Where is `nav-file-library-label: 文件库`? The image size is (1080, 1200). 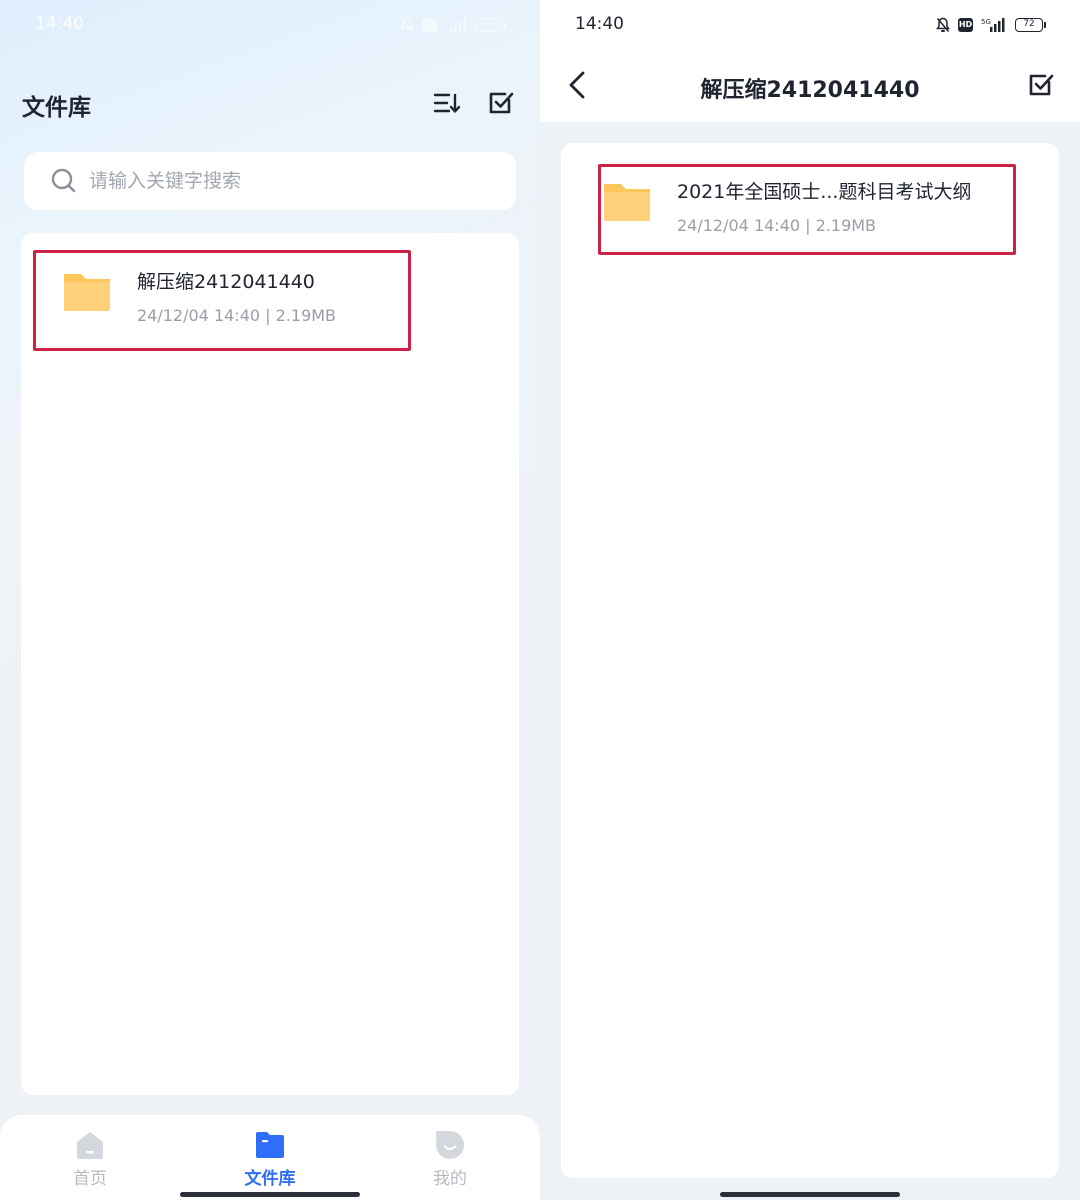
nav-file-library-label: 文件库 is located at coordinates (270, 1179).